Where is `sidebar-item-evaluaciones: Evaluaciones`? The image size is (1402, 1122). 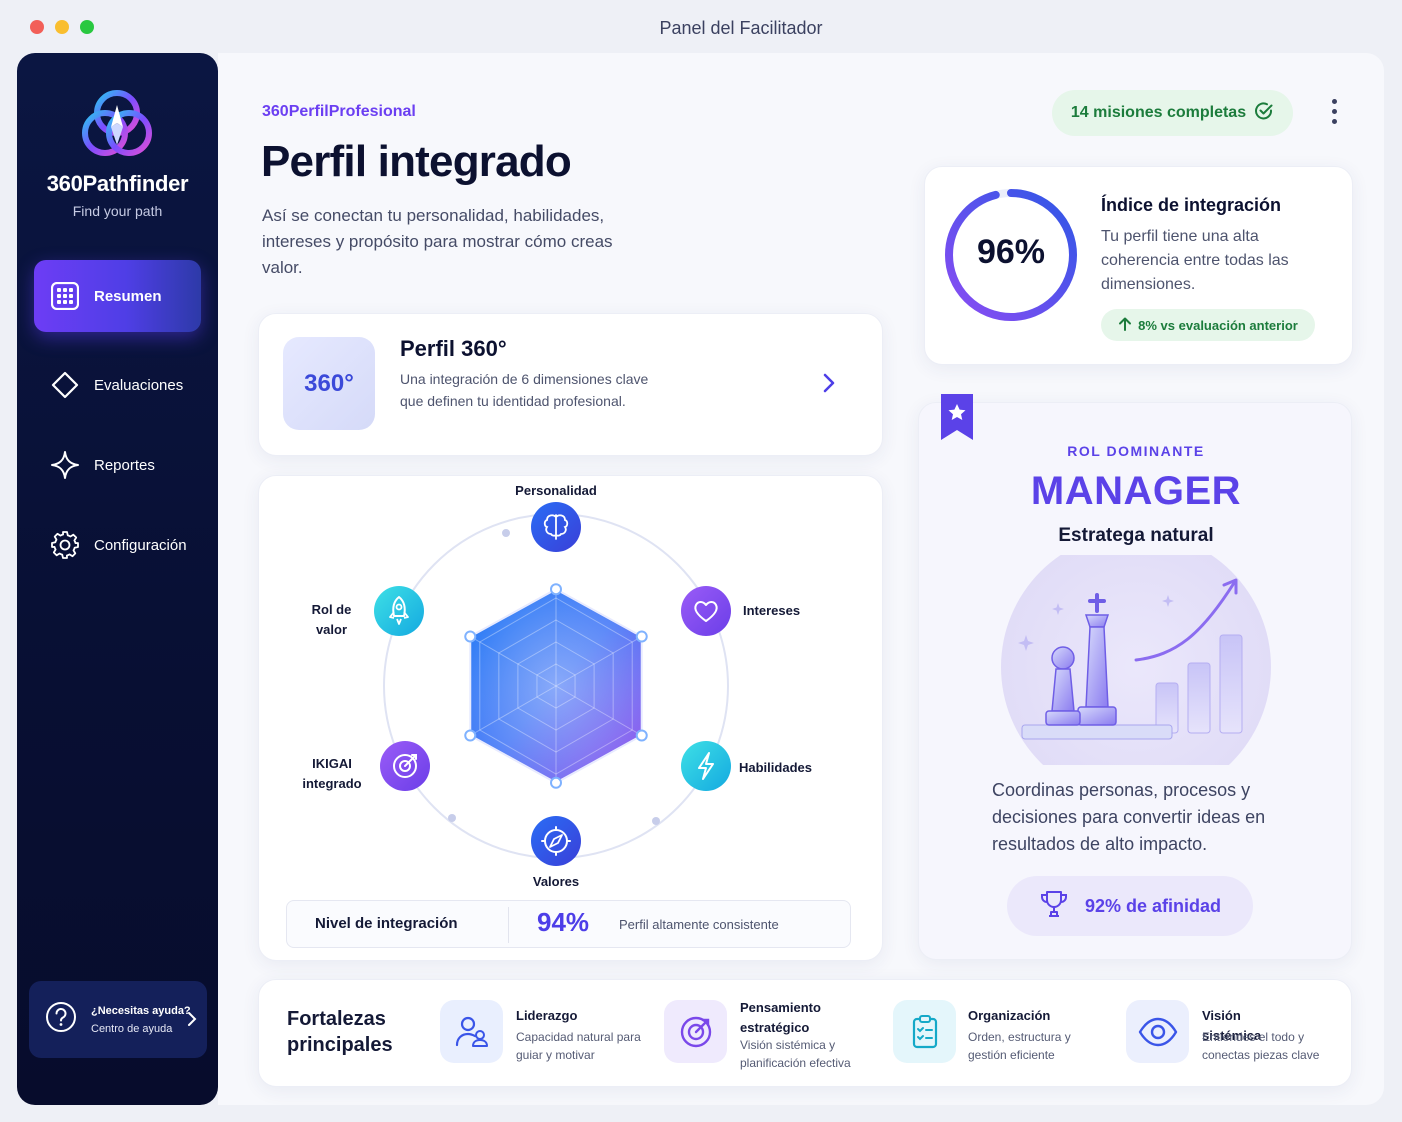
sidebar-item-evaluaciones: Evaluaciones is located at coordinates (117, 385).